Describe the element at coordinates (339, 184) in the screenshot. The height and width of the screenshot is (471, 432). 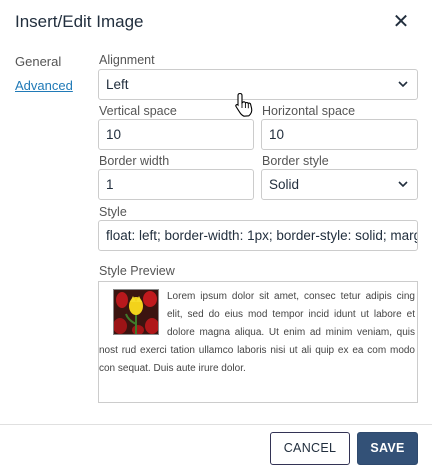
I see `border-style-select: Solid` at that location.